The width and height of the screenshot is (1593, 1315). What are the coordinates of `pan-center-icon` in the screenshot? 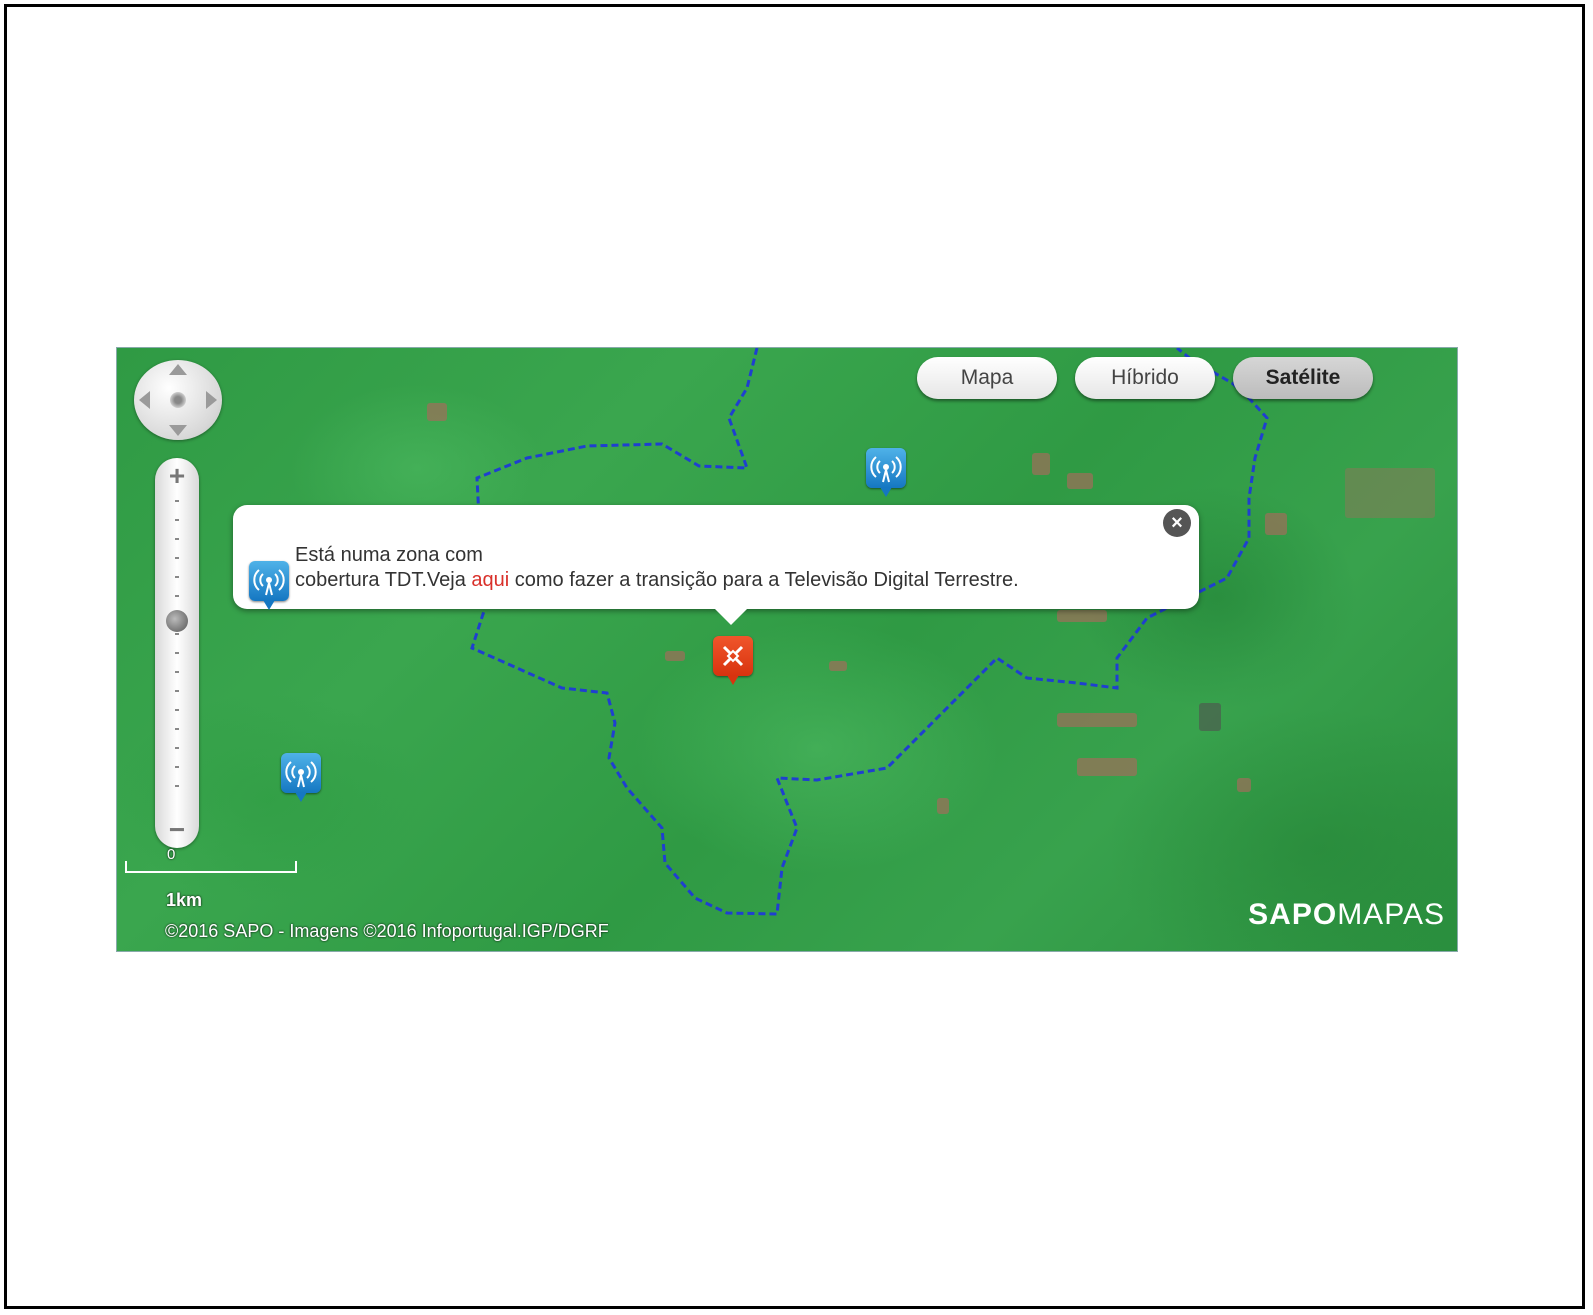 It's located at (178, 400).